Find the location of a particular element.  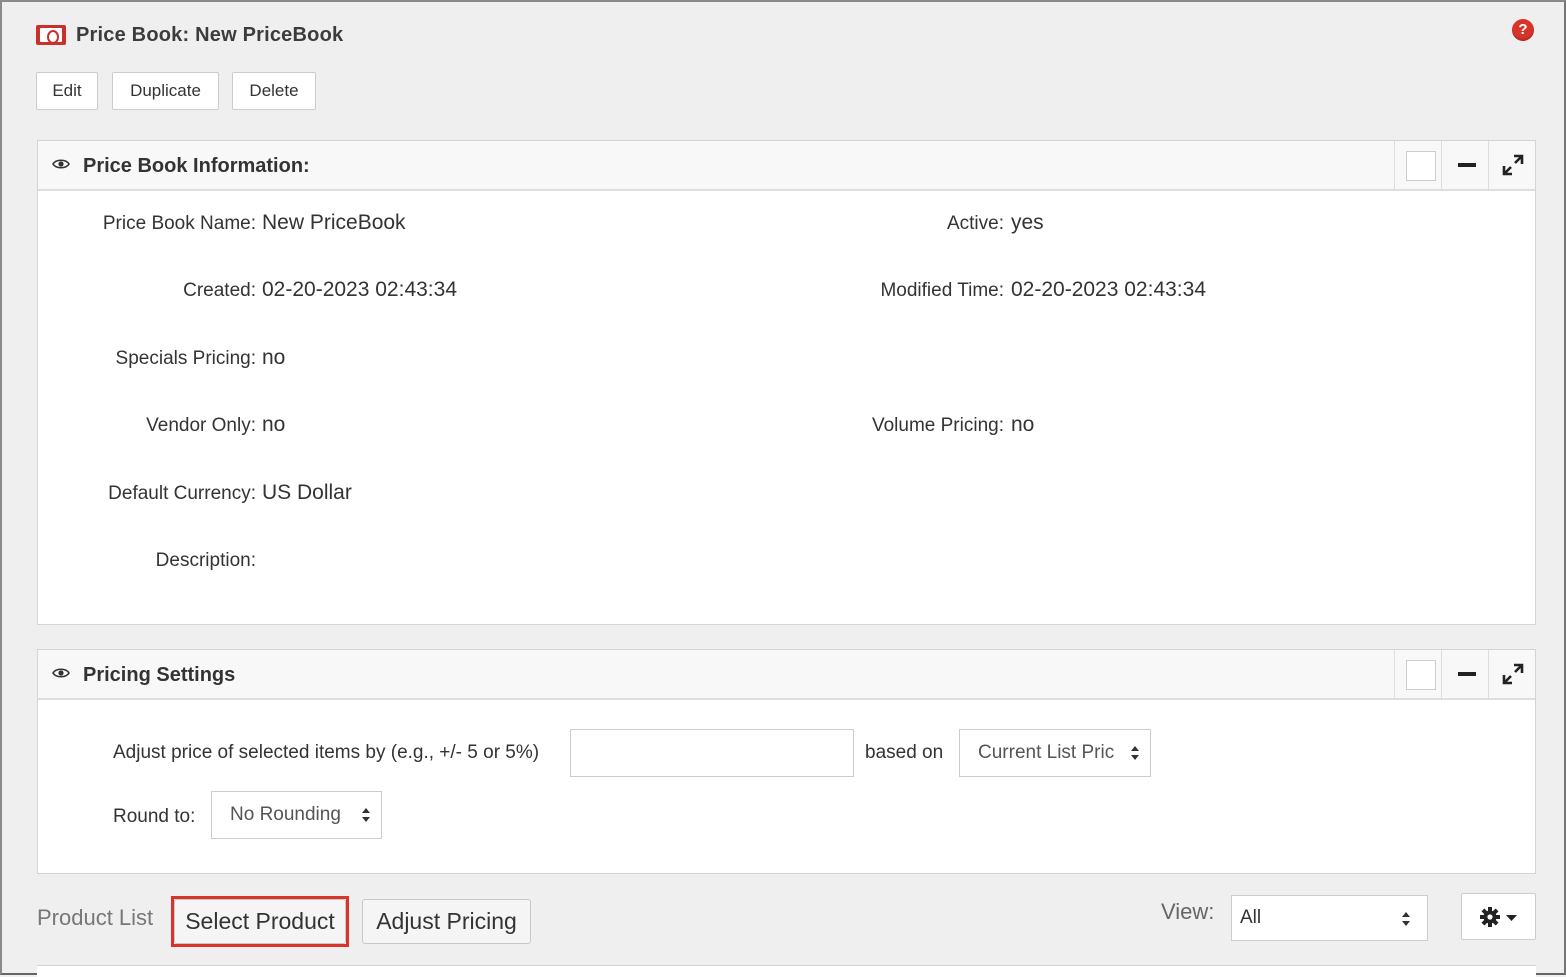

product-list-table-edge is located at coordinates (786, 971).